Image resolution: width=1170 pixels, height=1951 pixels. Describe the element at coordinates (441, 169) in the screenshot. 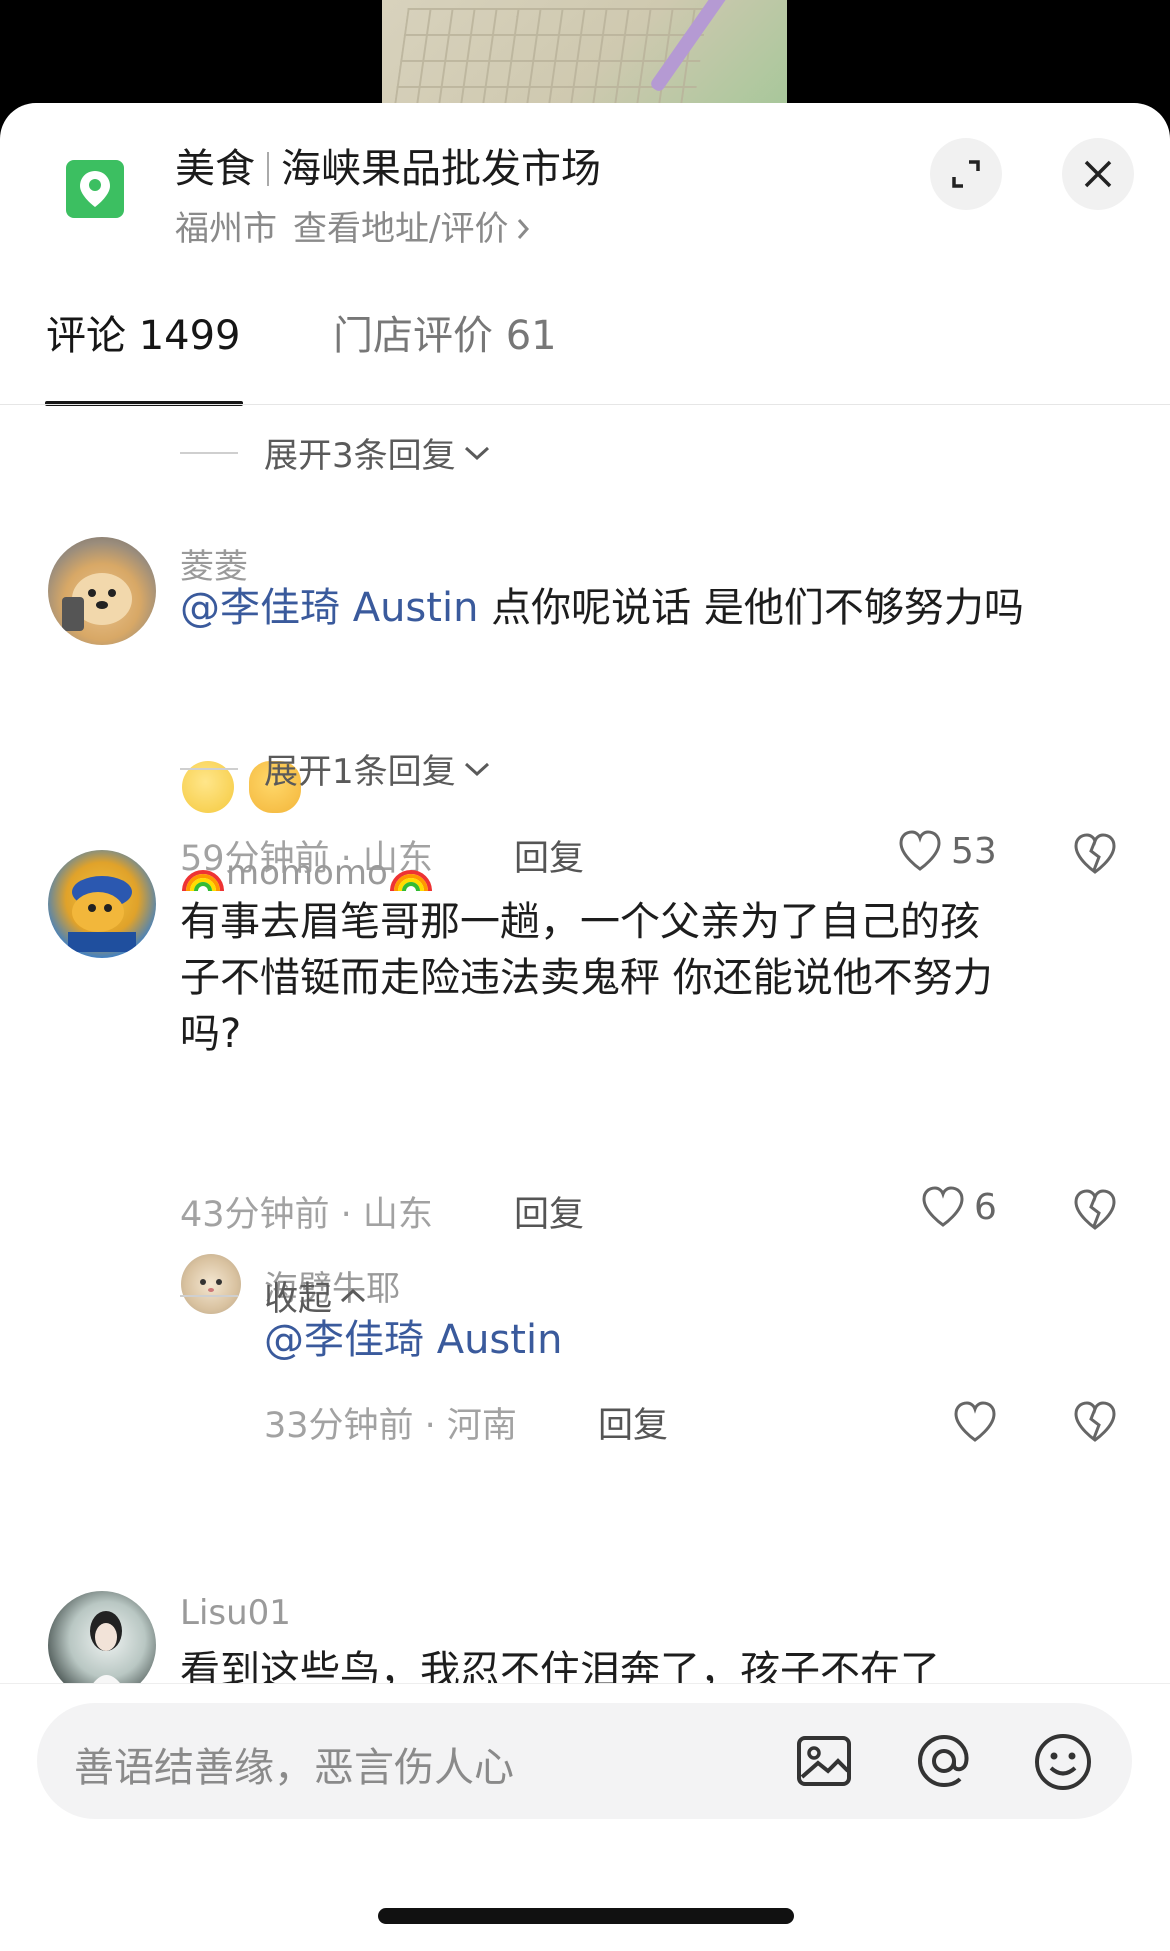

I see `store-name: 海峡果品批发市场` at that location.